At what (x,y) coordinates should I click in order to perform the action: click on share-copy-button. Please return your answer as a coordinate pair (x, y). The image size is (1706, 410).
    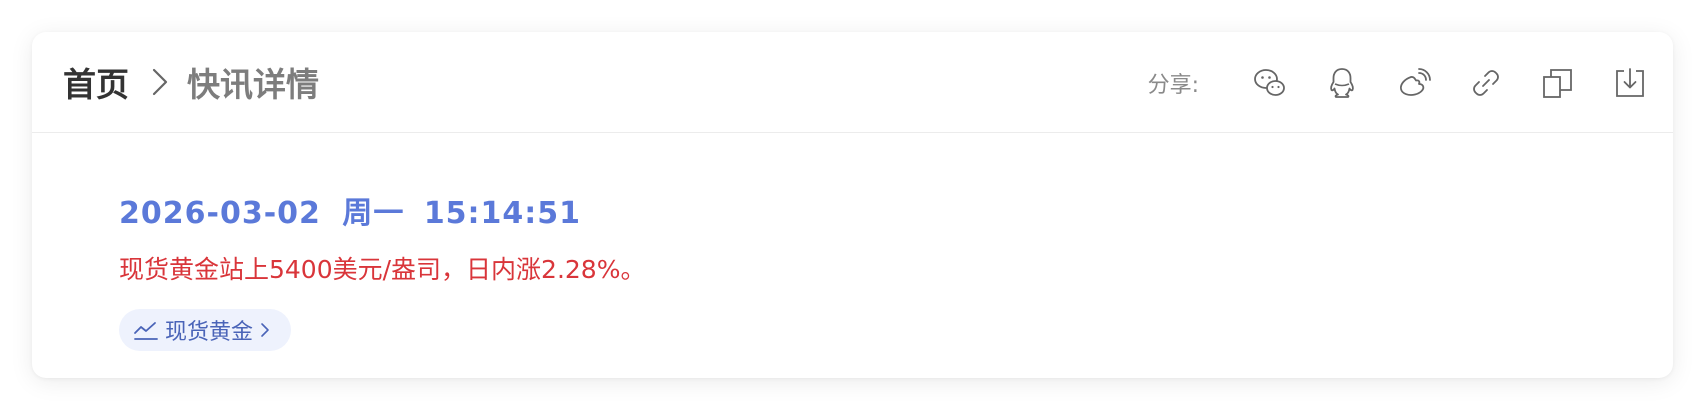
    Looking at the image, I should click on (1558, 83).